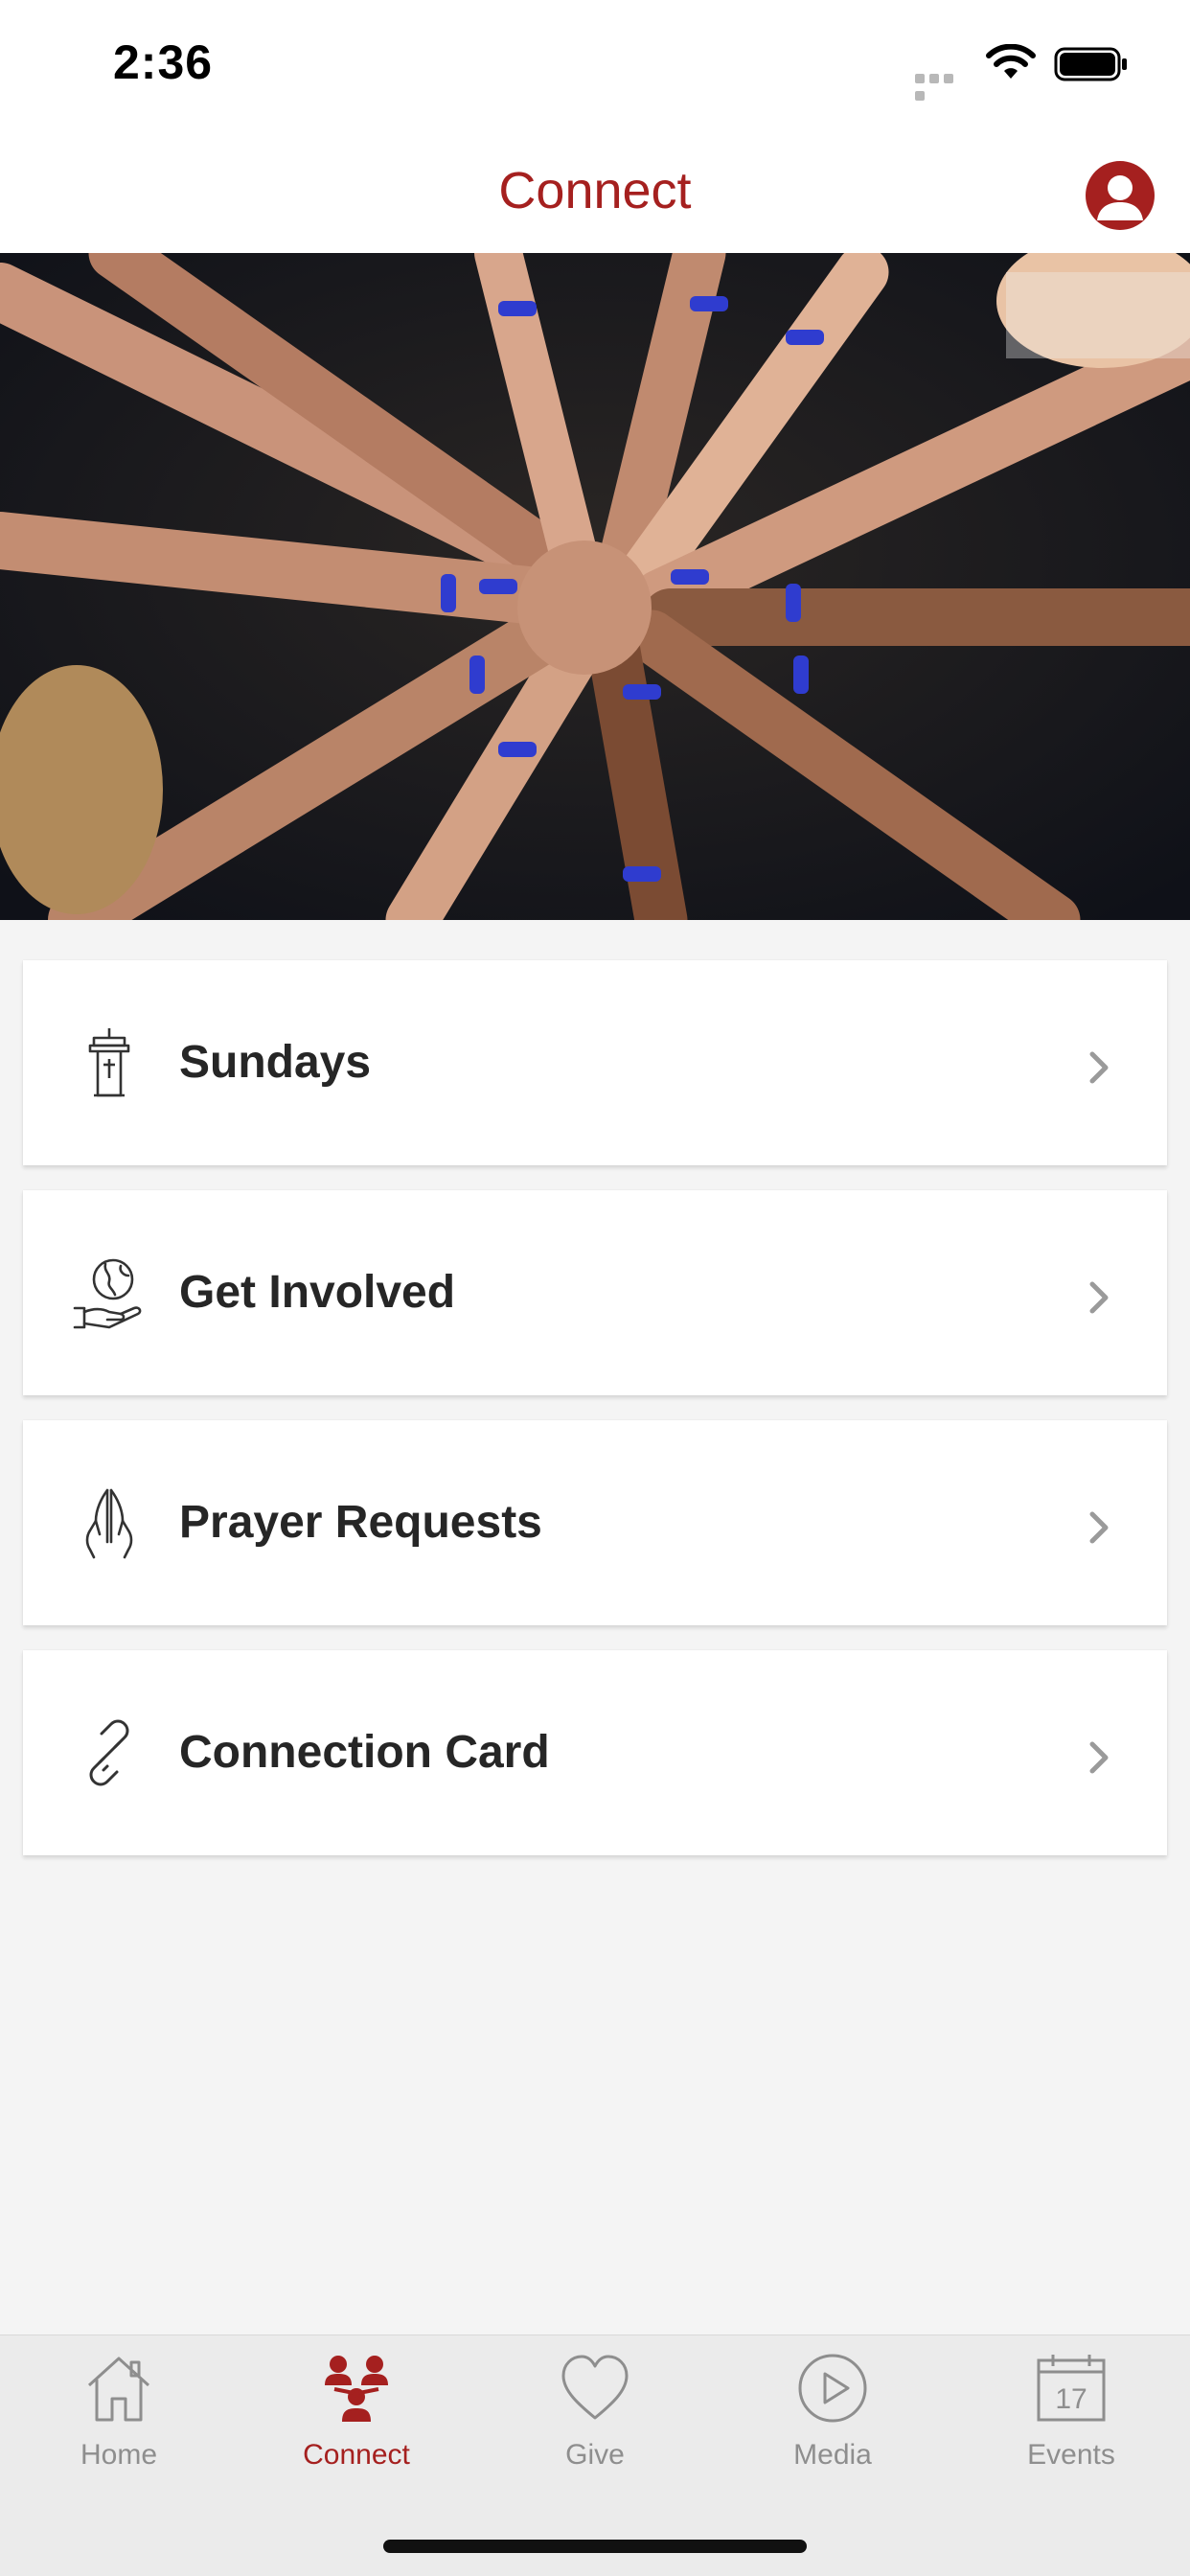 The height and width of the screenshot is (2576, 1190). I want to click on user-avatar-icon, so click(1120, 197).